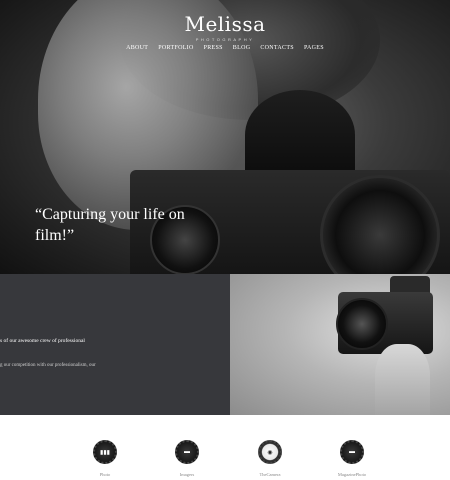 The width and height of the screenshot is (450, 480). I want to click on thecamera-seal-icon: ◉, so click(270, 452).